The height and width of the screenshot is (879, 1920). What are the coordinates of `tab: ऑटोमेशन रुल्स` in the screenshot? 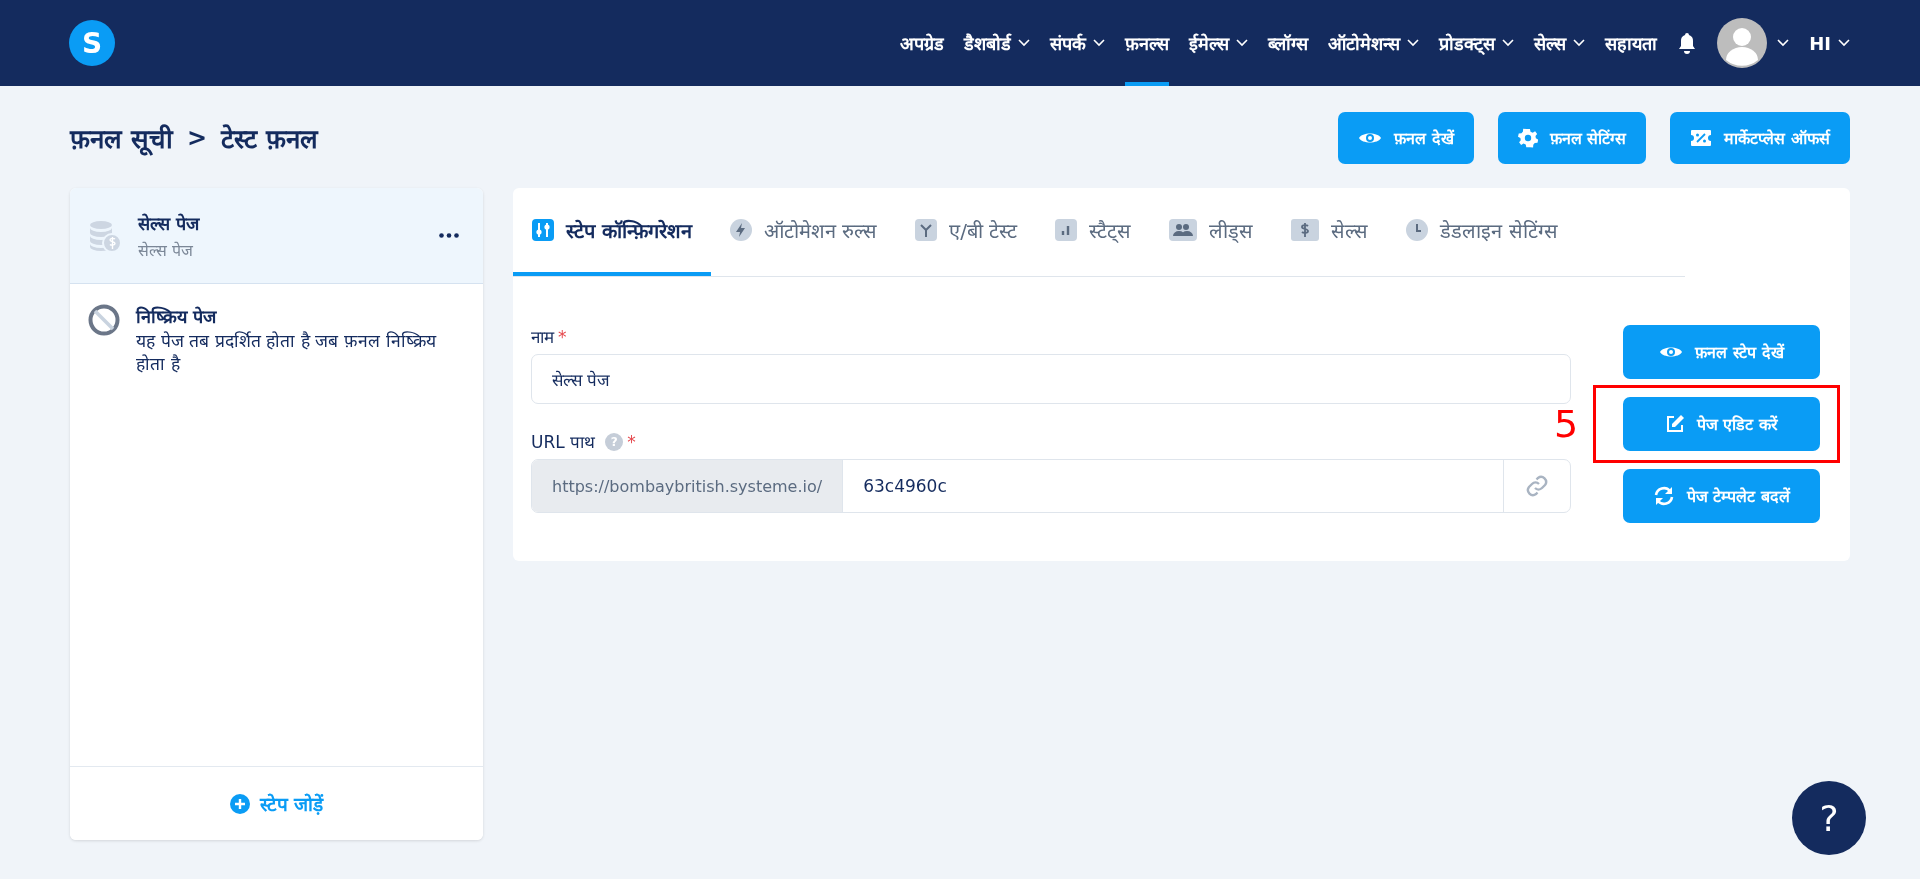 It's located at (803, 232).